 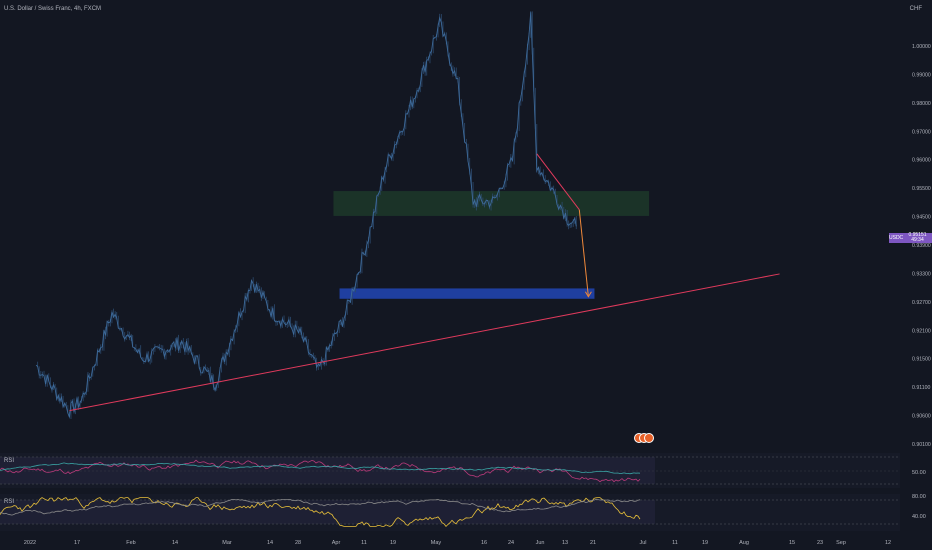 What do you see at coordinates (899, 238) in the screenshot?
I see `symbol-tag: USDCHF` at bounding box center [899, 238].